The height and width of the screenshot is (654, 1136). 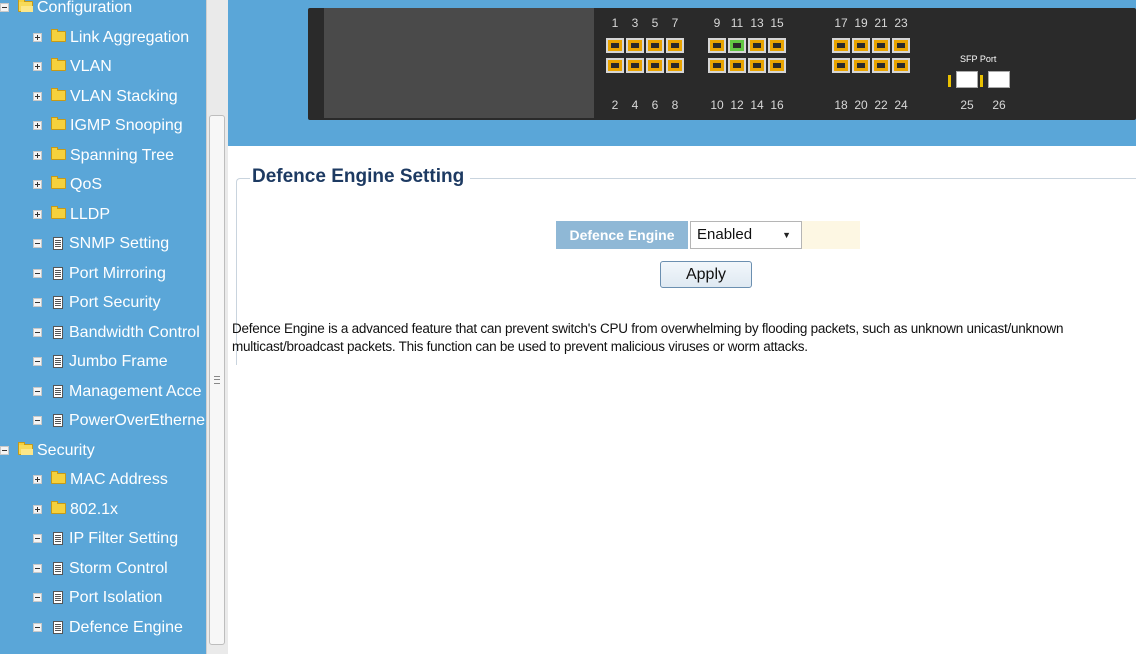 What do you see at coordinates (622, 235) in the screenshot?
I see `defence-engine-label: Defence Engine` at bounding box center [622, 235].